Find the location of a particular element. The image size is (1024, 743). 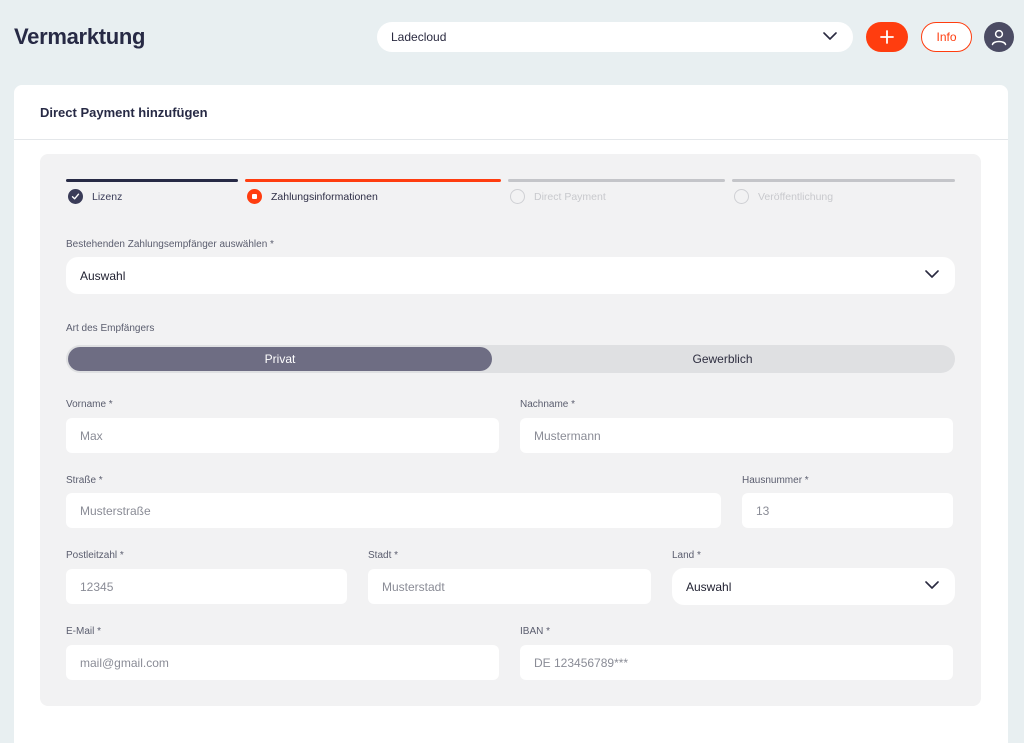

step-zahlungsinformationen: Zahlungsinformationen is located at coordinates (373, 194).